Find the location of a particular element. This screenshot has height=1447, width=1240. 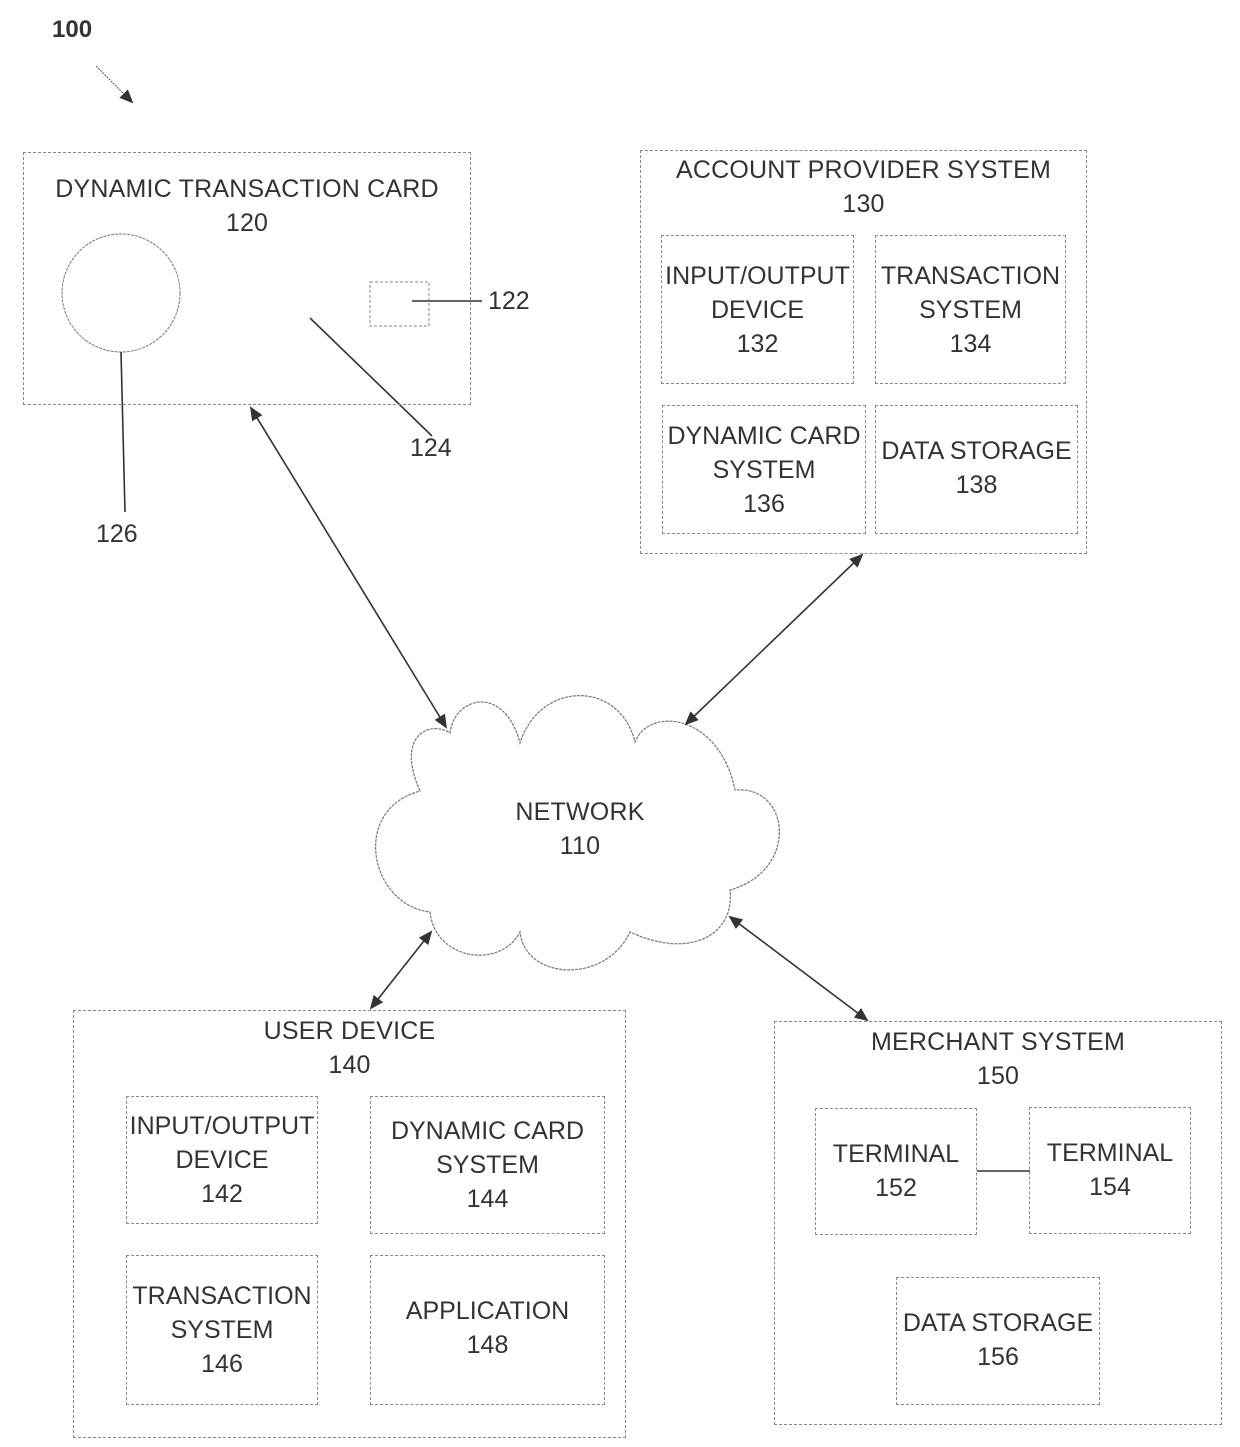

account-network-arrow is located at coordinates (774, 639).